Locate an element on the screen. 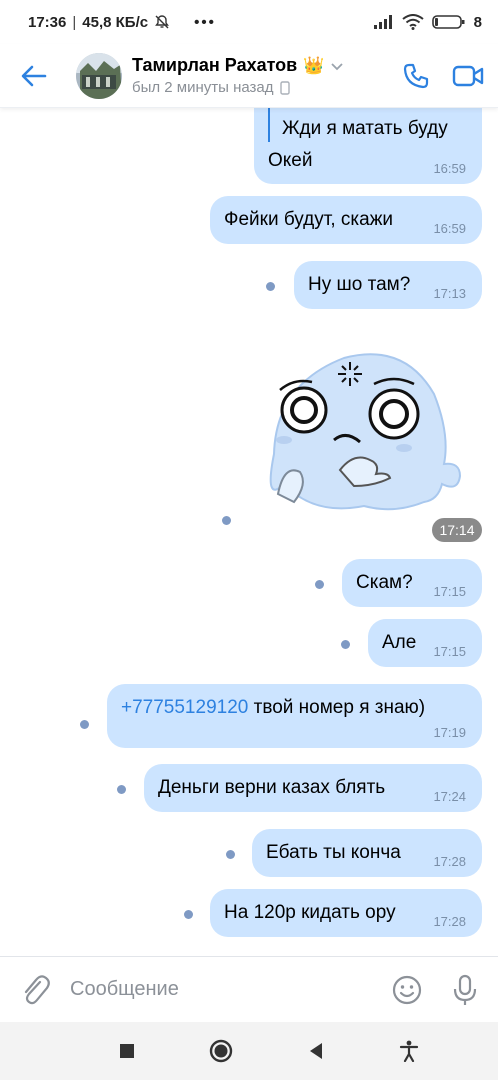 This screenshot has height=1080, width=498. message-bubble: Деньги верни казах блять 17:24 is located at coordinates (313, 788).